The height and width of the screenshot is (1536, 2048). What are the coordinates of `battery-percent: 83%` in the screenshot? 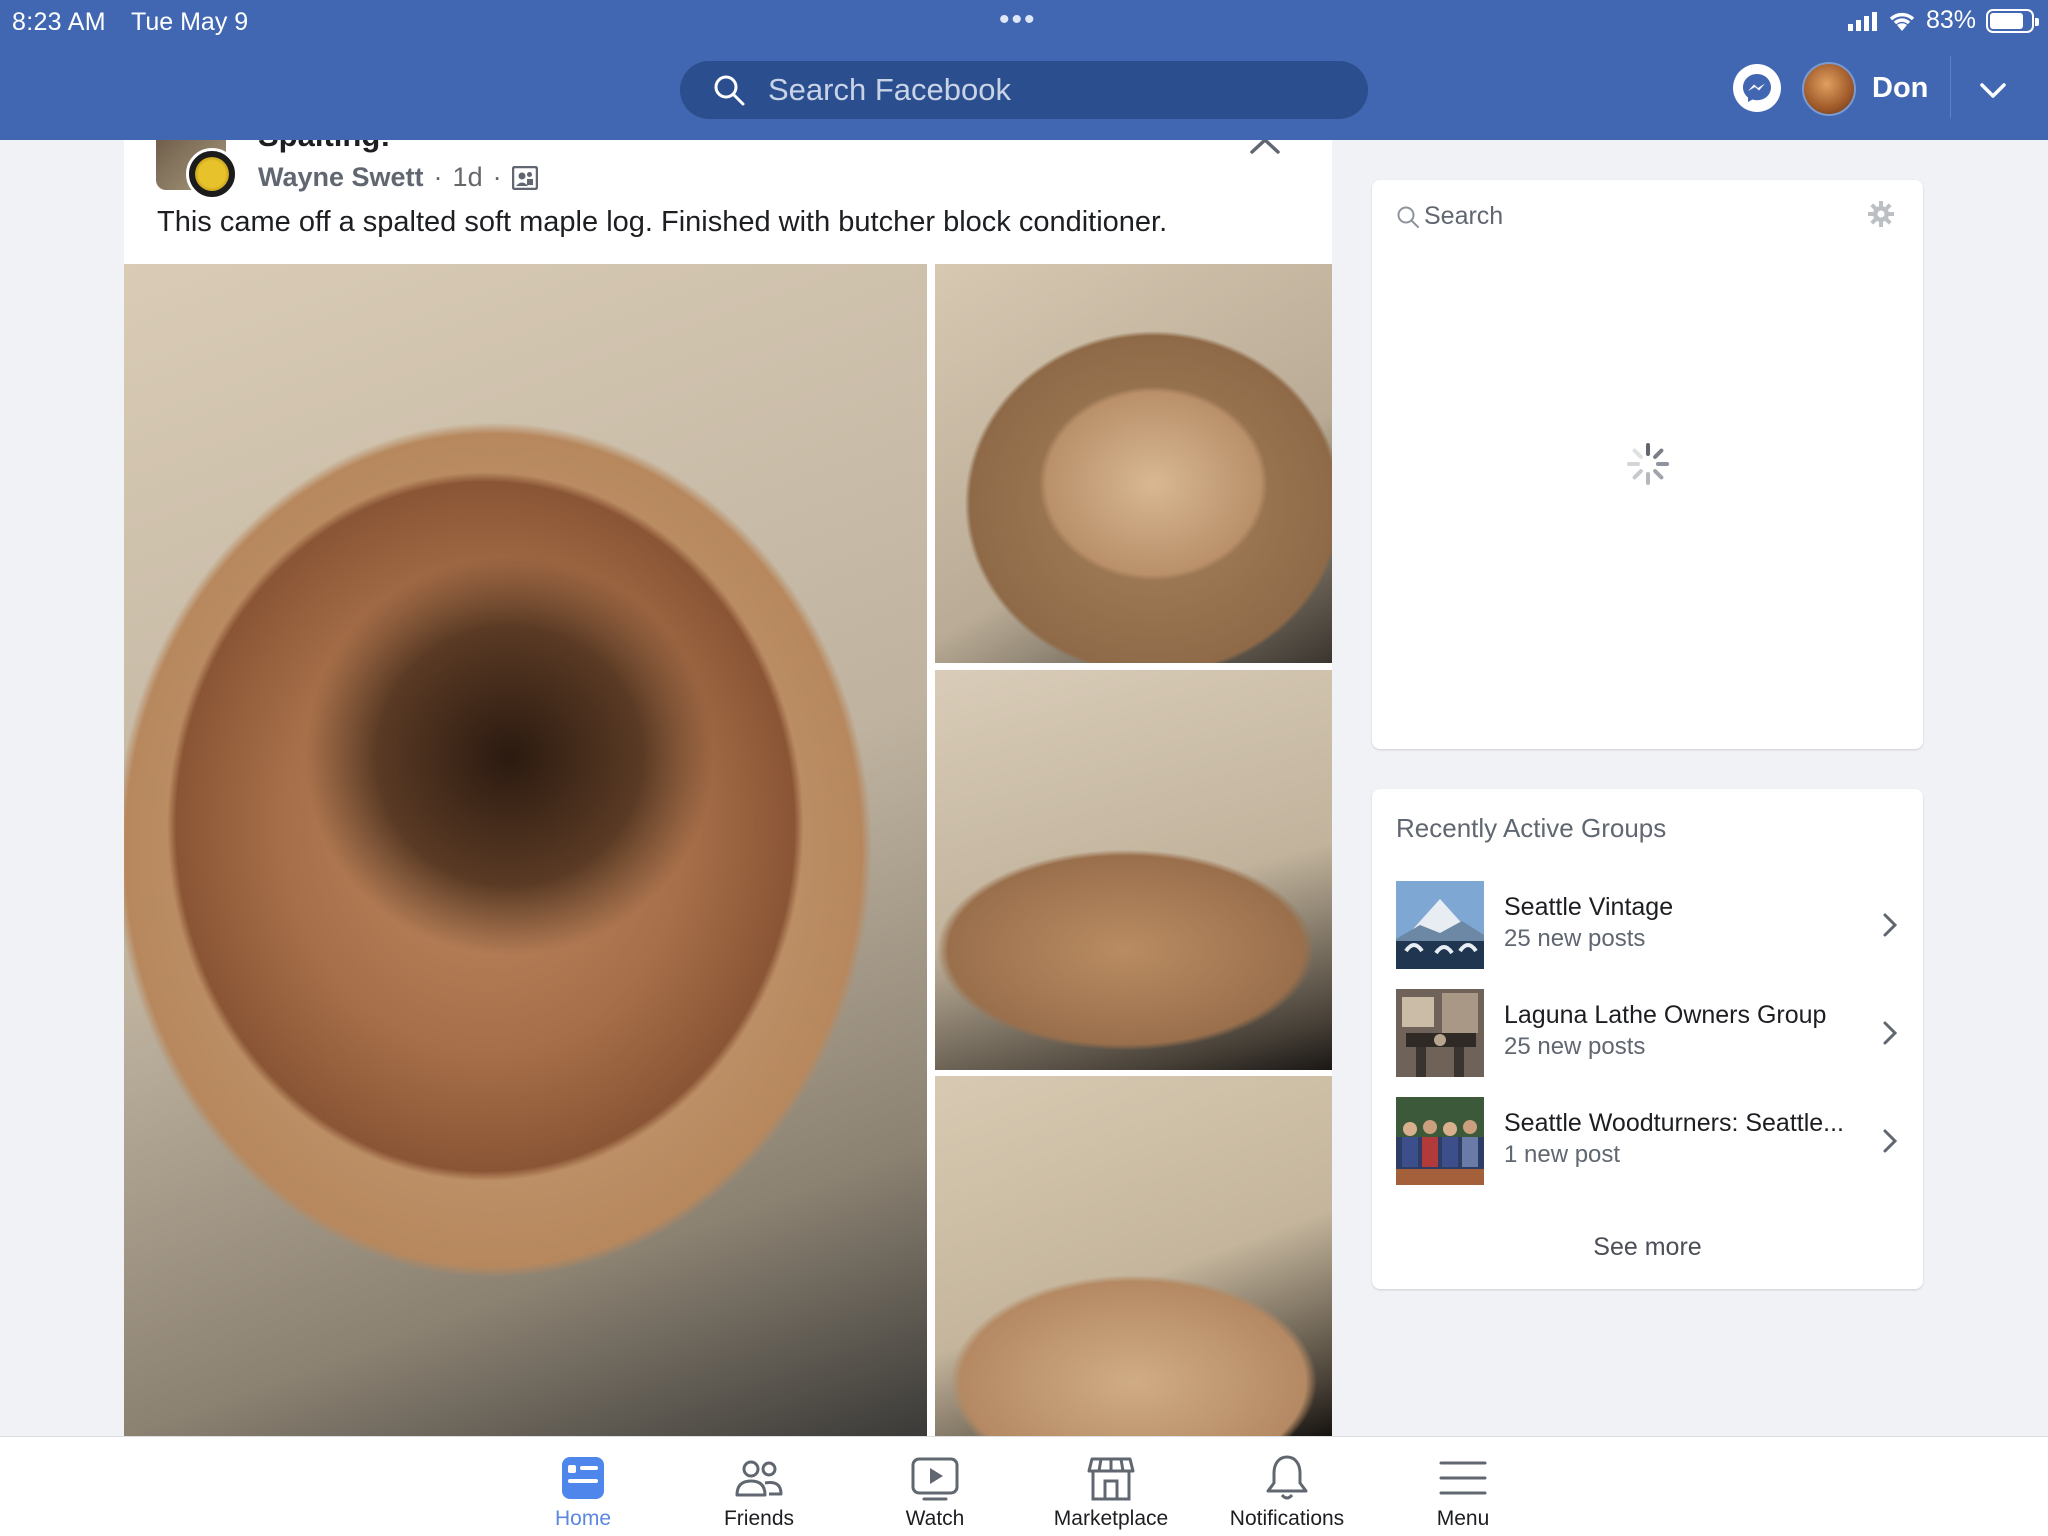 It's located at (1950, 20).